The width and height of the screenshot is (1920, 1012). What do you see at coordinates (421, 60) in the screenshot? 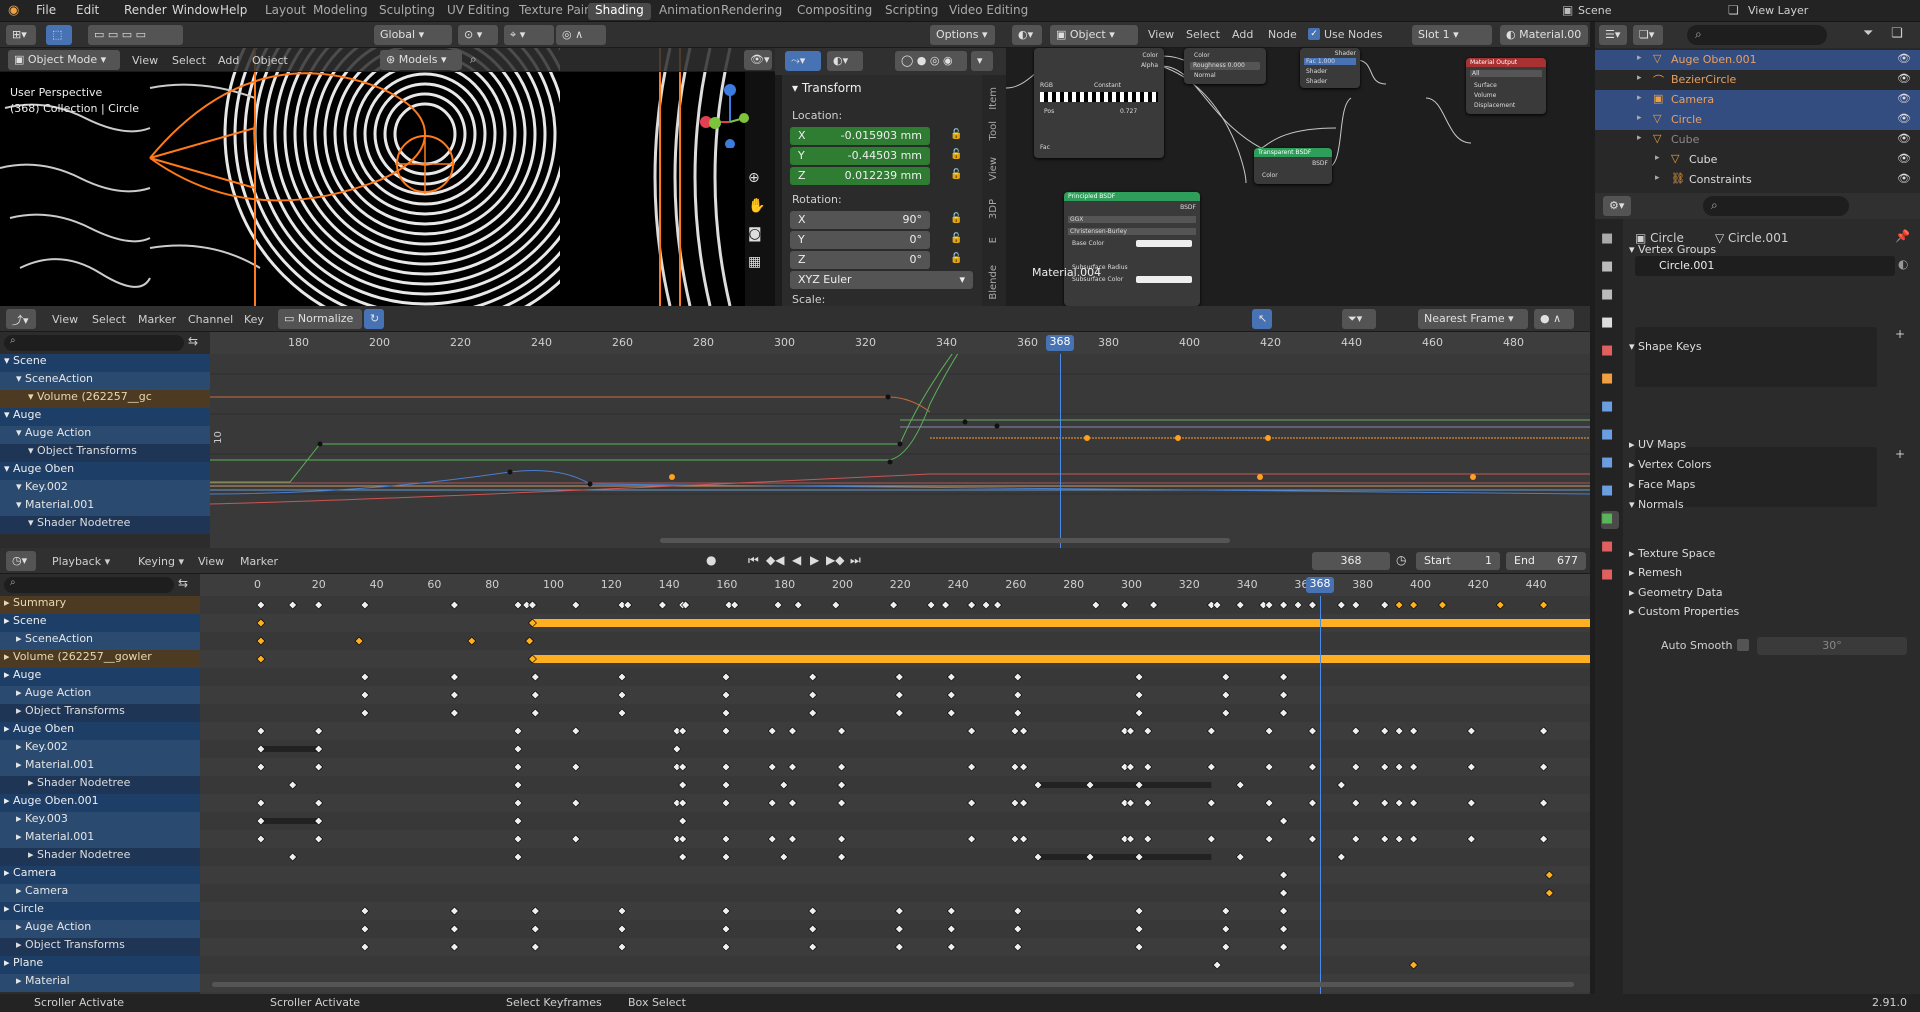
I see `collection-dropdown: ⊛ Models ▾` at bounding box center [421, 60].